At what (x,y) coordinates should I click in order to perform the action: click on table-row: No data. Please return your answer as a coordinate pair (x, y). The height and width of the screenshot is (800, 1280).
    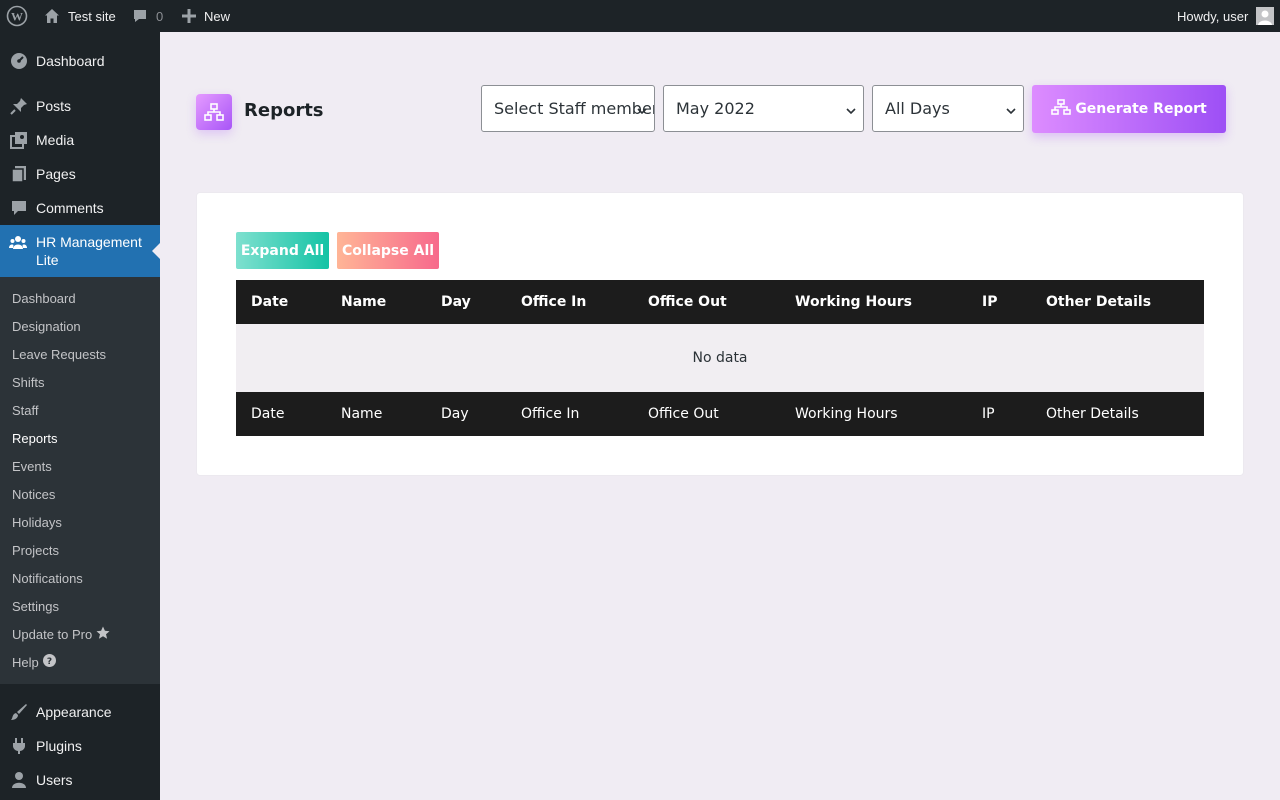
    Looking at the image, I should click on (720, 358).